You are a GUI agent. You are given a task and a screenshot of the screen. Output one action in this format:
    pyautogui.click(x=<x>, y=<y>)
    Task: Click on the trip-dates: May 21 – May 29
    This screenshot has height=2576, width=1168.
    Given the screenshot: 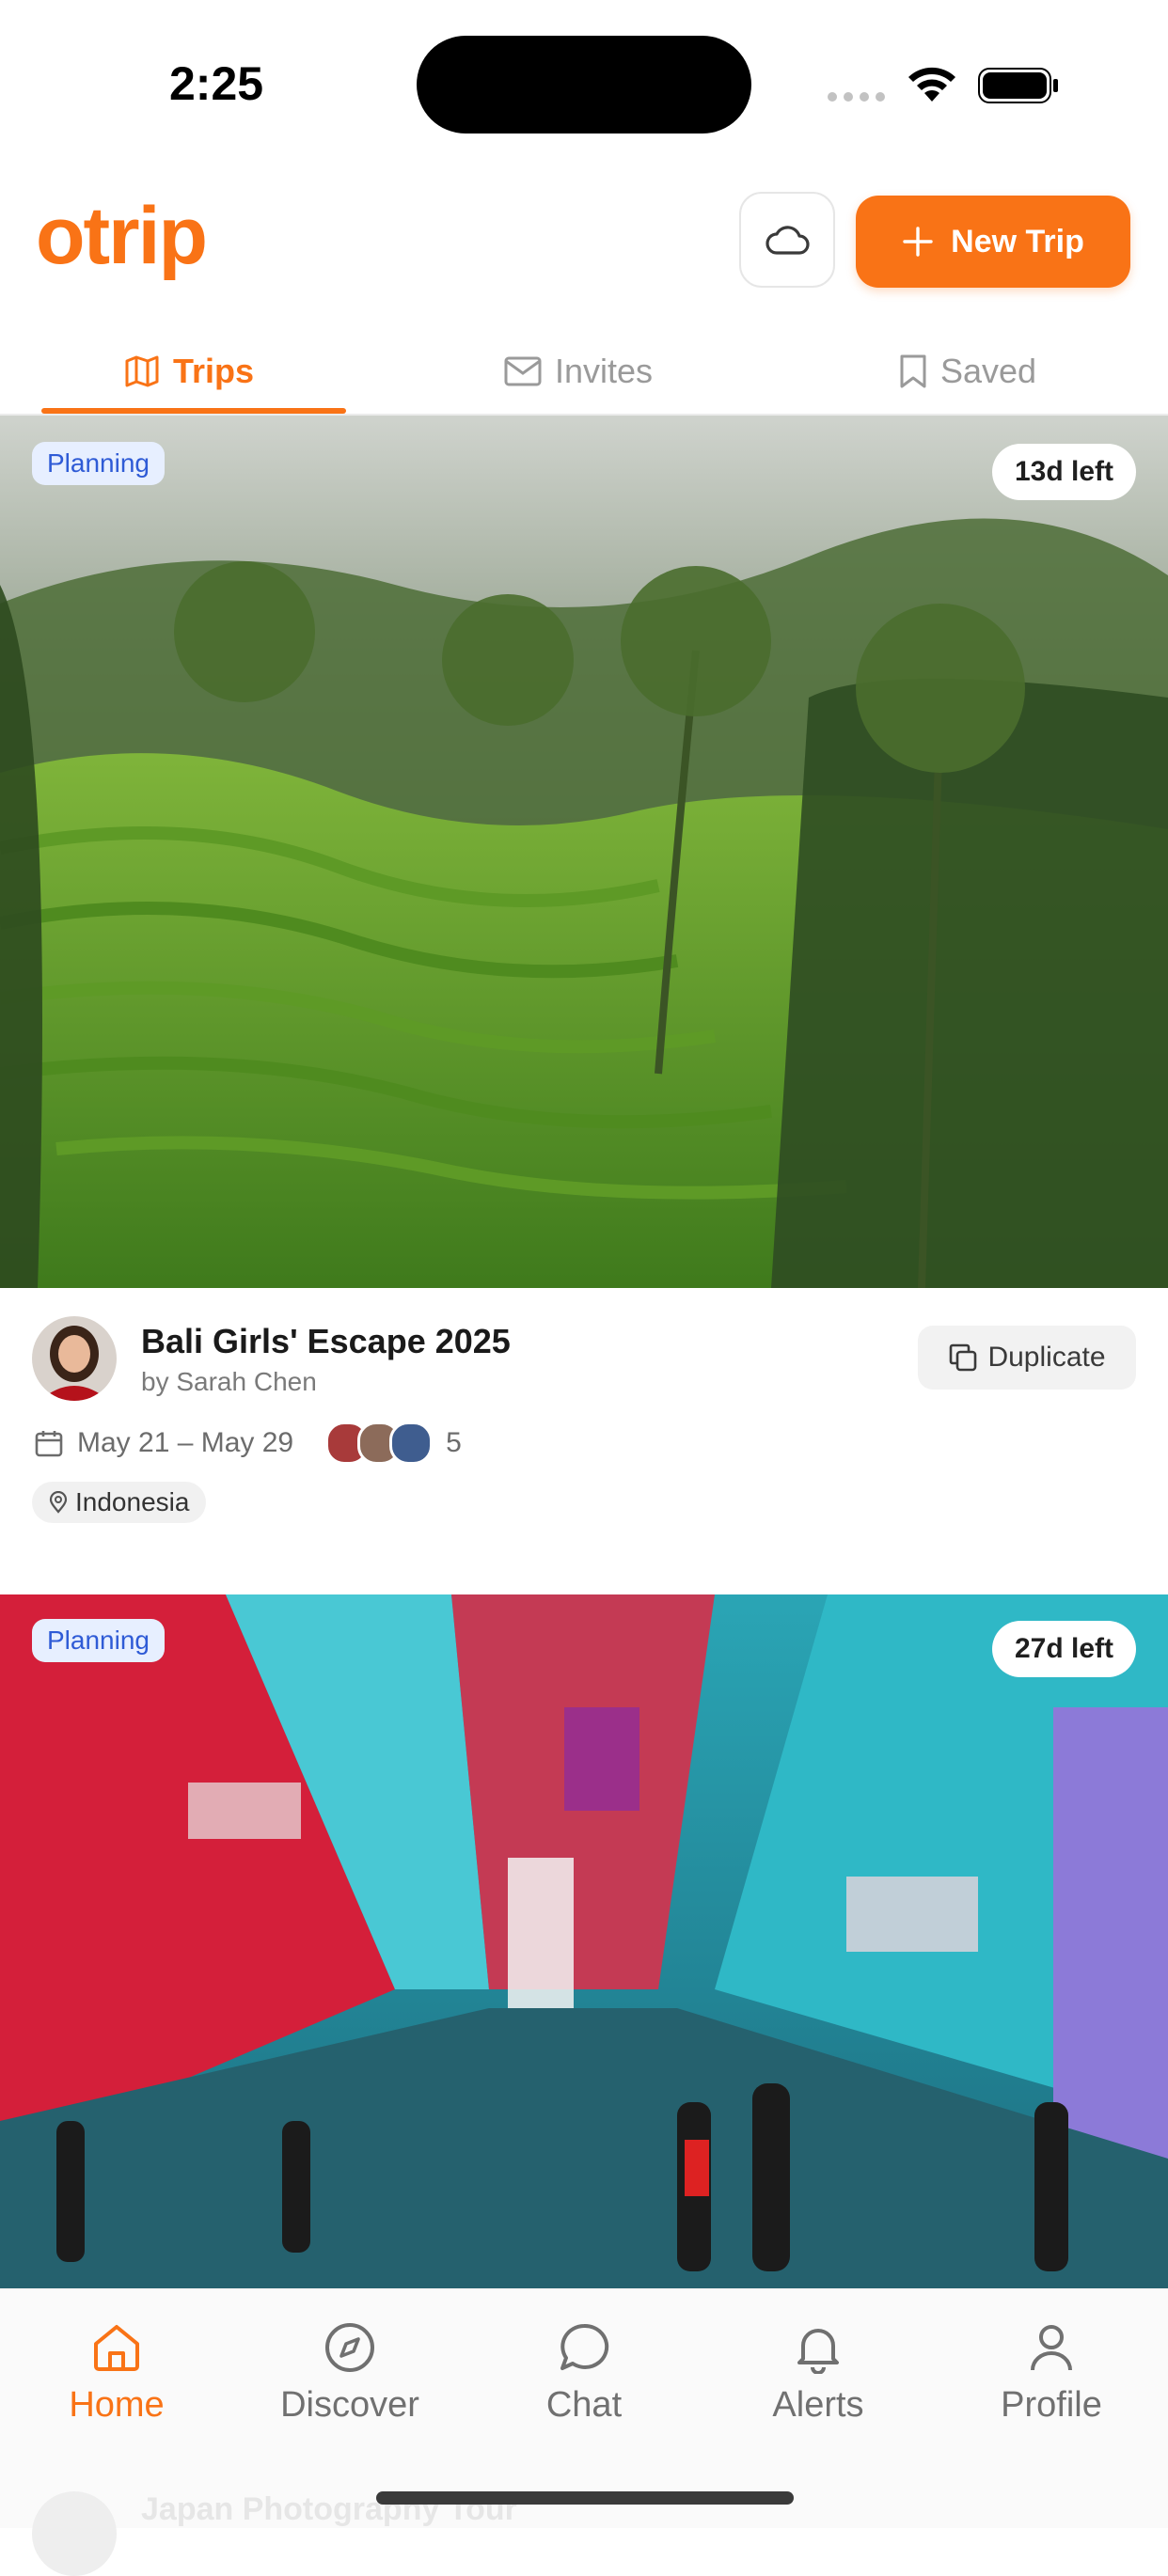 What is the action you would take?
    pyautogui.click(x=185, y=1443)
    